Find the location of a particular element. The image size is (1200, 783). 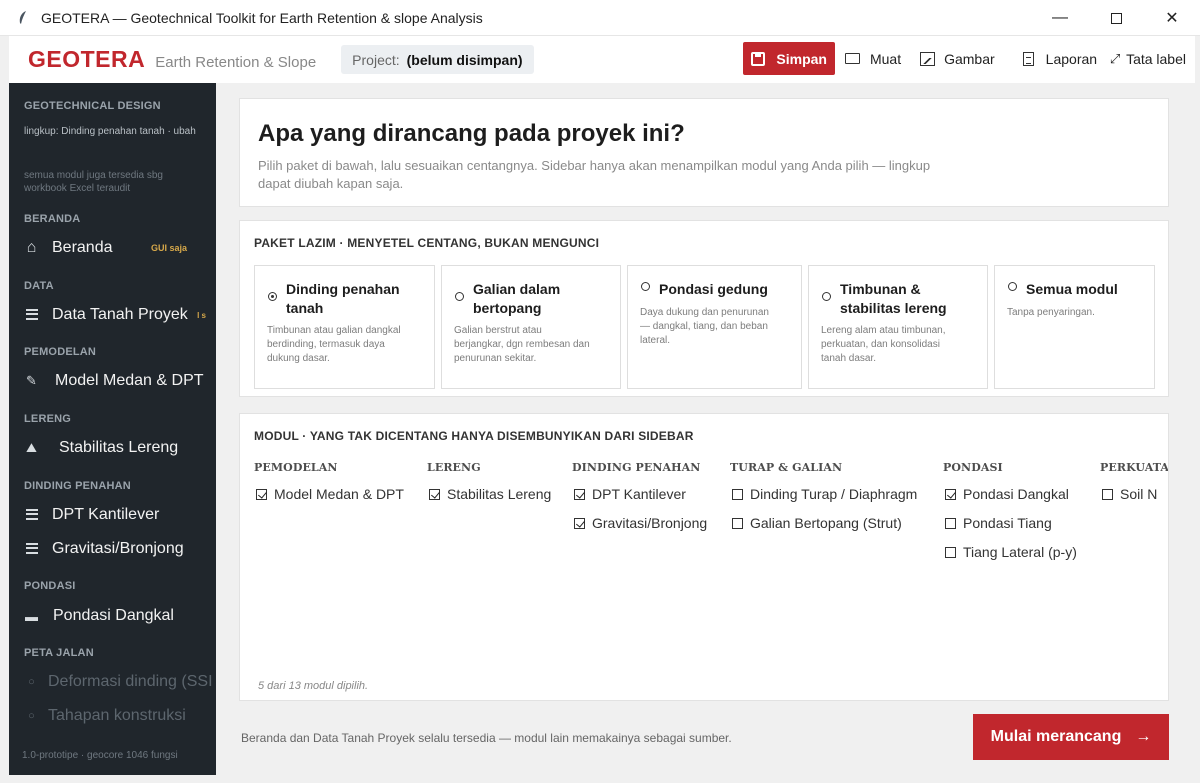

gui-only-badge: GUI saja is located at coordinates (168, 248).